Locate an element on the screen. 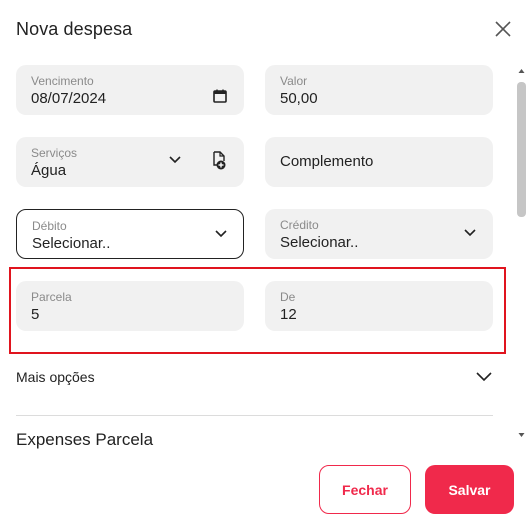  vencimento-value: 08/07/2024 is located at coordinates (69, 98).